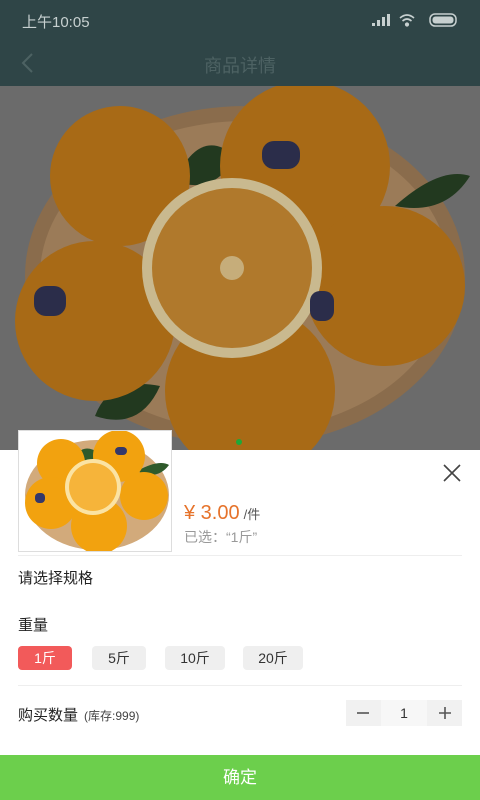 This screenshot has height=800, width=480. What do you see at coordinates (212, 513) in the screenshot?
I see `product-price: ¥ 3.00` at bounding box center [212, 513].